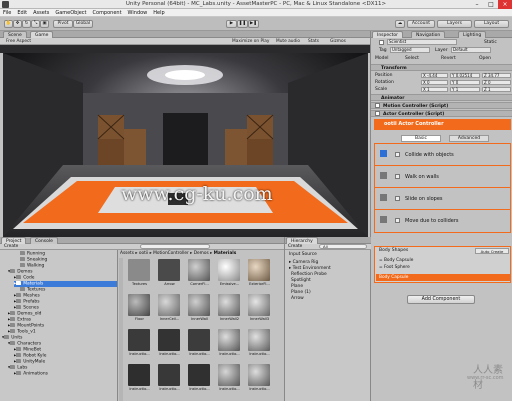 The height and width of the screenshot is (401, 512). I want to click on hierarchy-item: Input Source, so click(303, 255).